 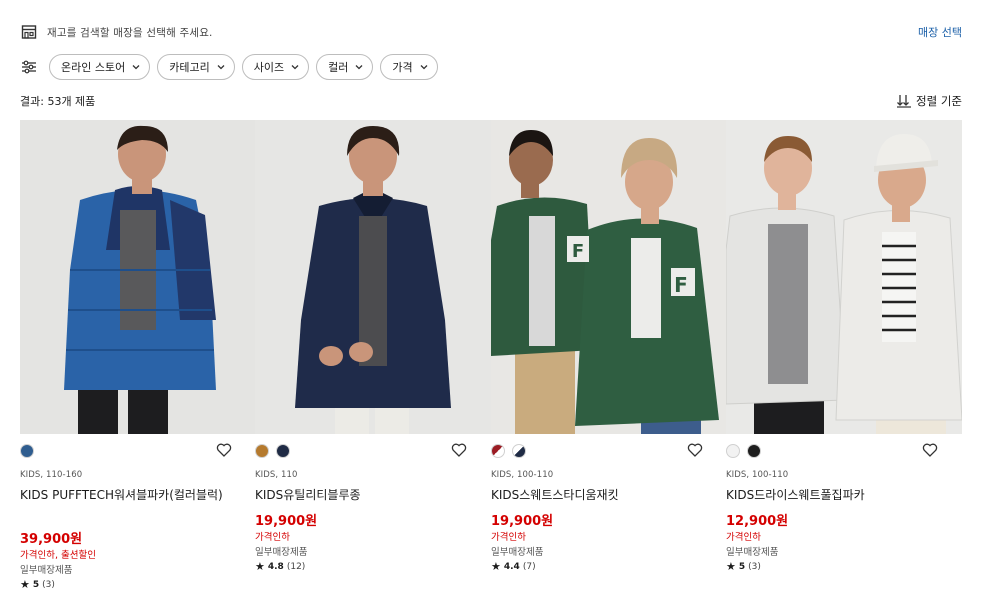 What do you see at coordinates (596, 495) in the screenshot?
I see `product-name: KIDS스웨트스타디움재킷` at bounding box center [596, 495].